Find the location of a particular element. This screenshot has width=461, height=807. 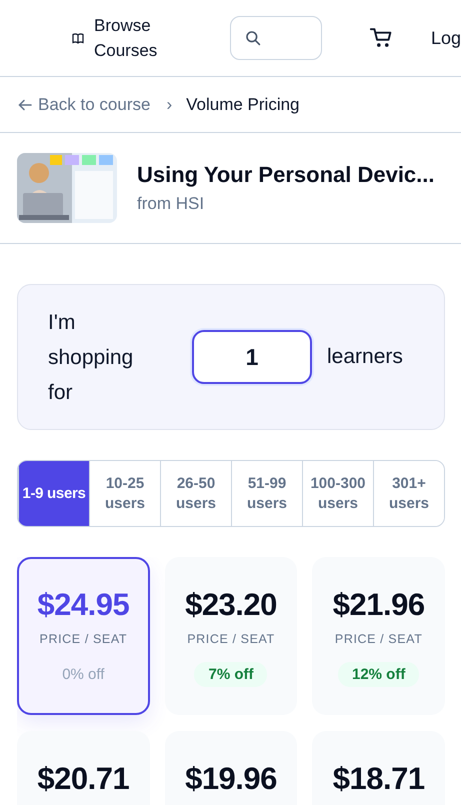

learners-field: 1 is located at coordinates (252, 357).